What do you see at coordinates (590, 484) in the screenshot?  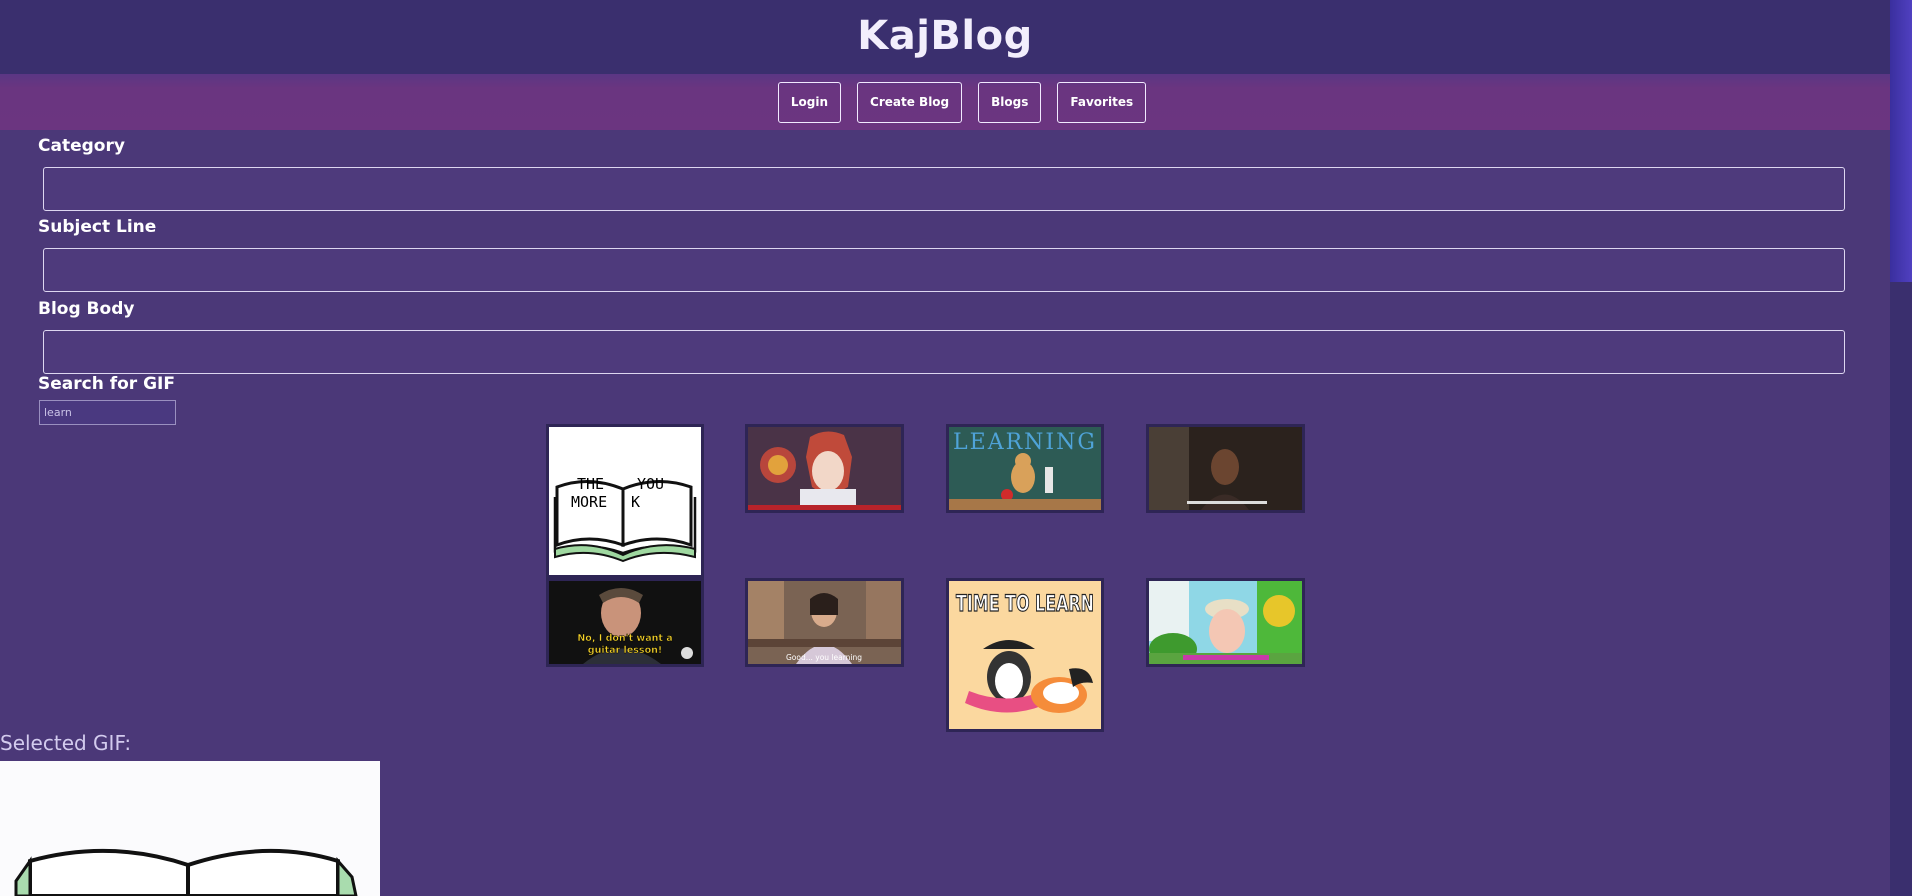 I see `book-text-the: THE` at bounding box center [590, 484].